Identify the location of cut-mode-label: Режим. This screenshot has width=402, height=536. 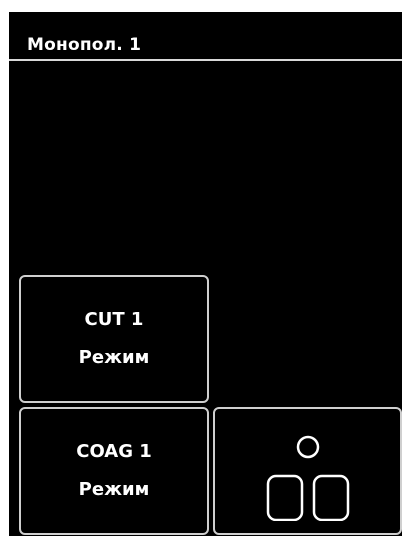
(114, 357).